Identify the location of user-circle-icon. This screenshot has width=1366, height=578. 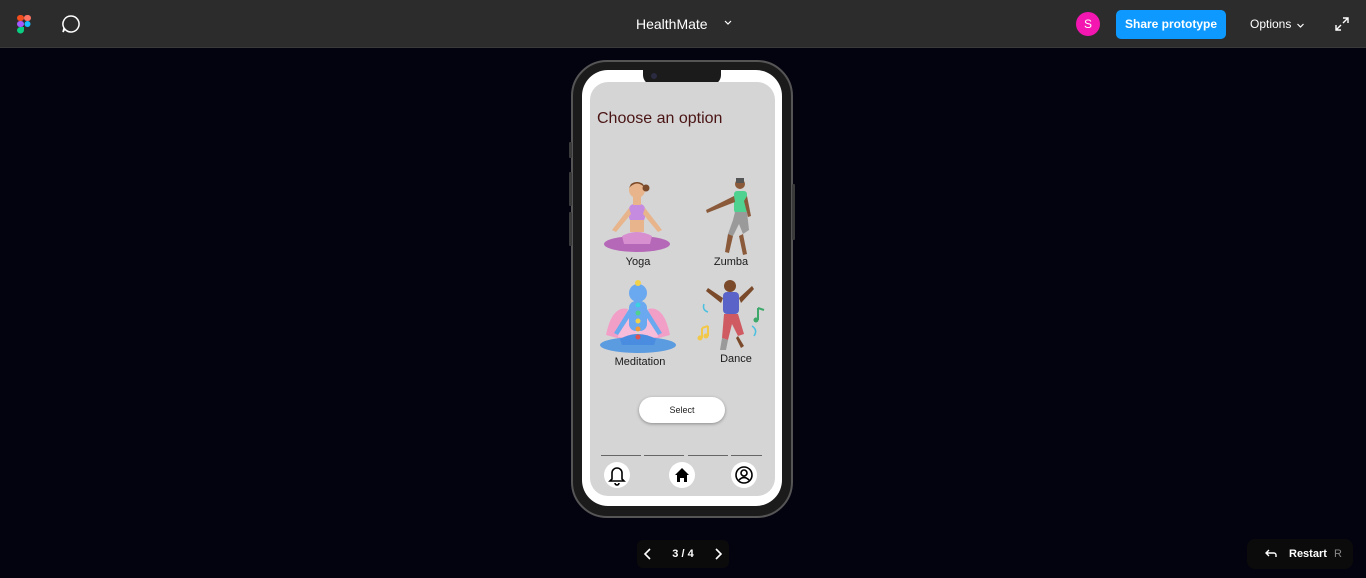
(744, 475).